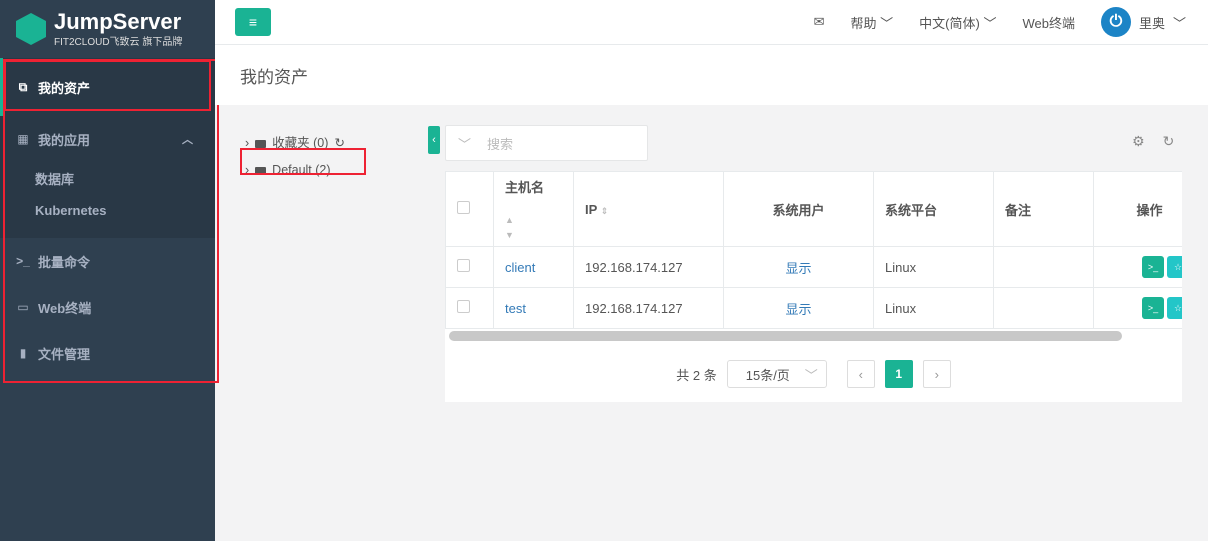  I want to click on settings-icon: ⚙, so click(1138, 141).